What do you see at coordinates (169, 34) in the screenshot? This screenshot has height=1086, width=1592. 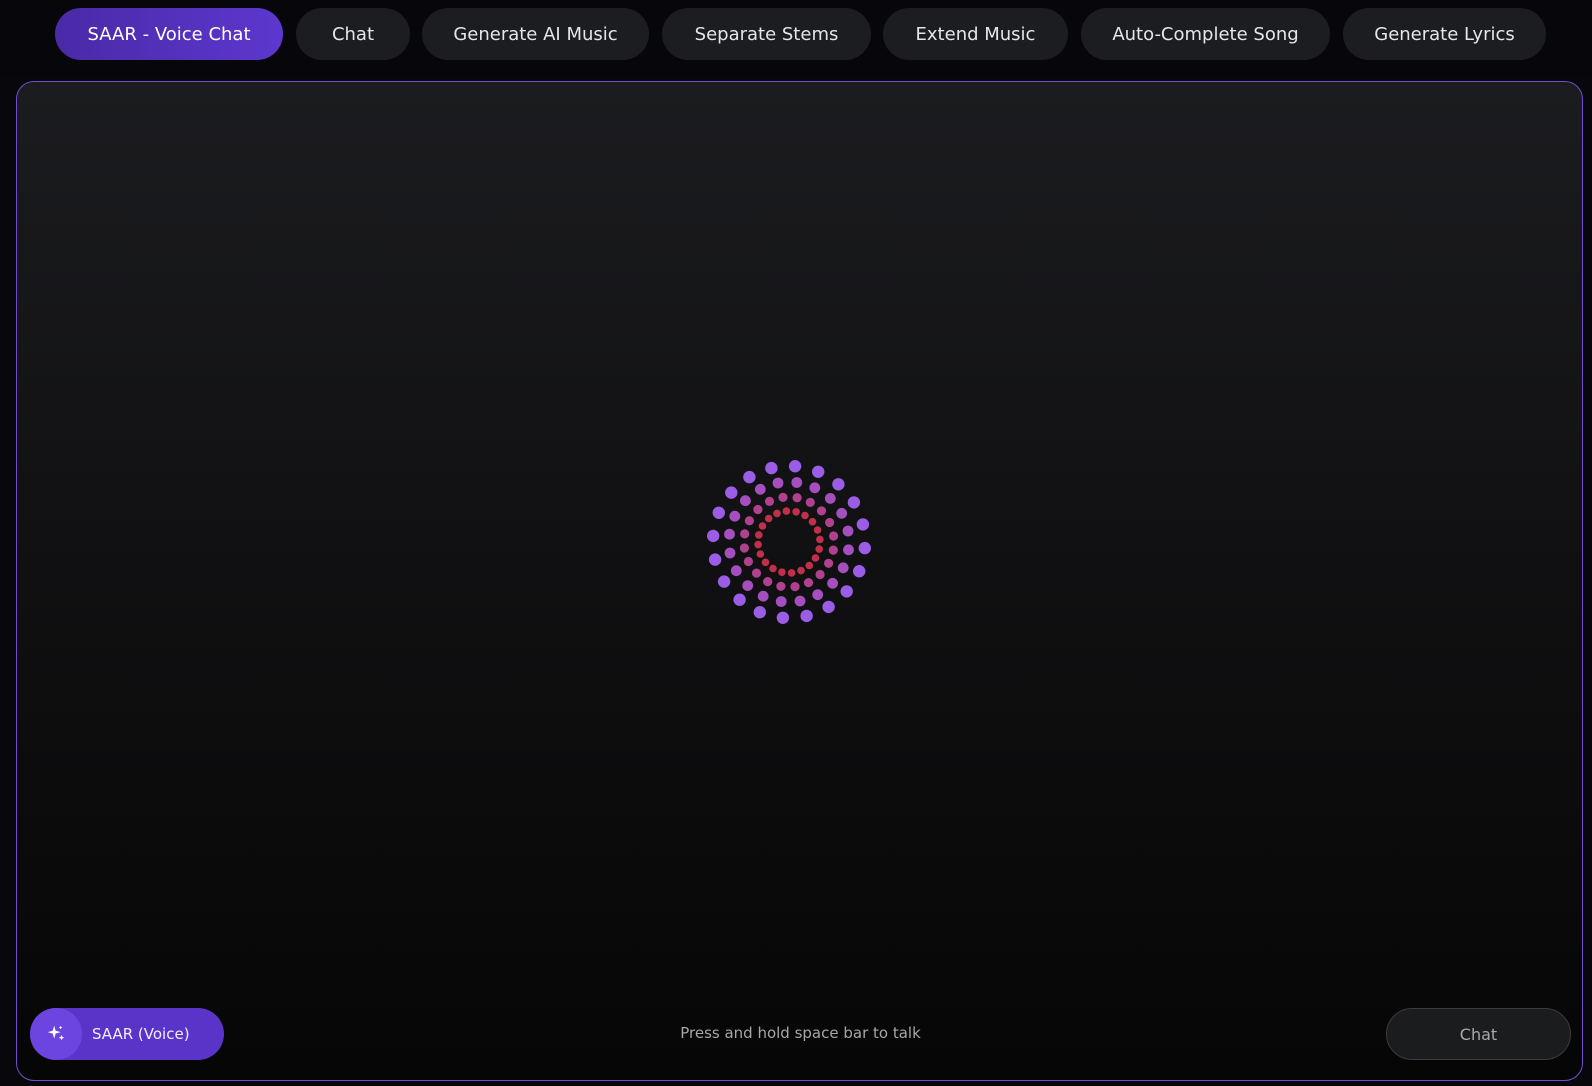 I see `tab-saar-voice-chat: SAAR - Voice Chat` at bounding box center [169, 34].